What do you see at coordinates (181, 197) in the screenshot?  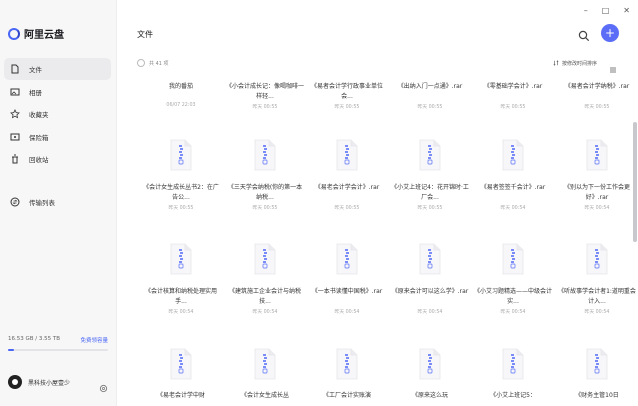 I see `file-item: 《会计女生成长丛书2：在广告公... 昨天 00:55` at bounding box center [181, 197].